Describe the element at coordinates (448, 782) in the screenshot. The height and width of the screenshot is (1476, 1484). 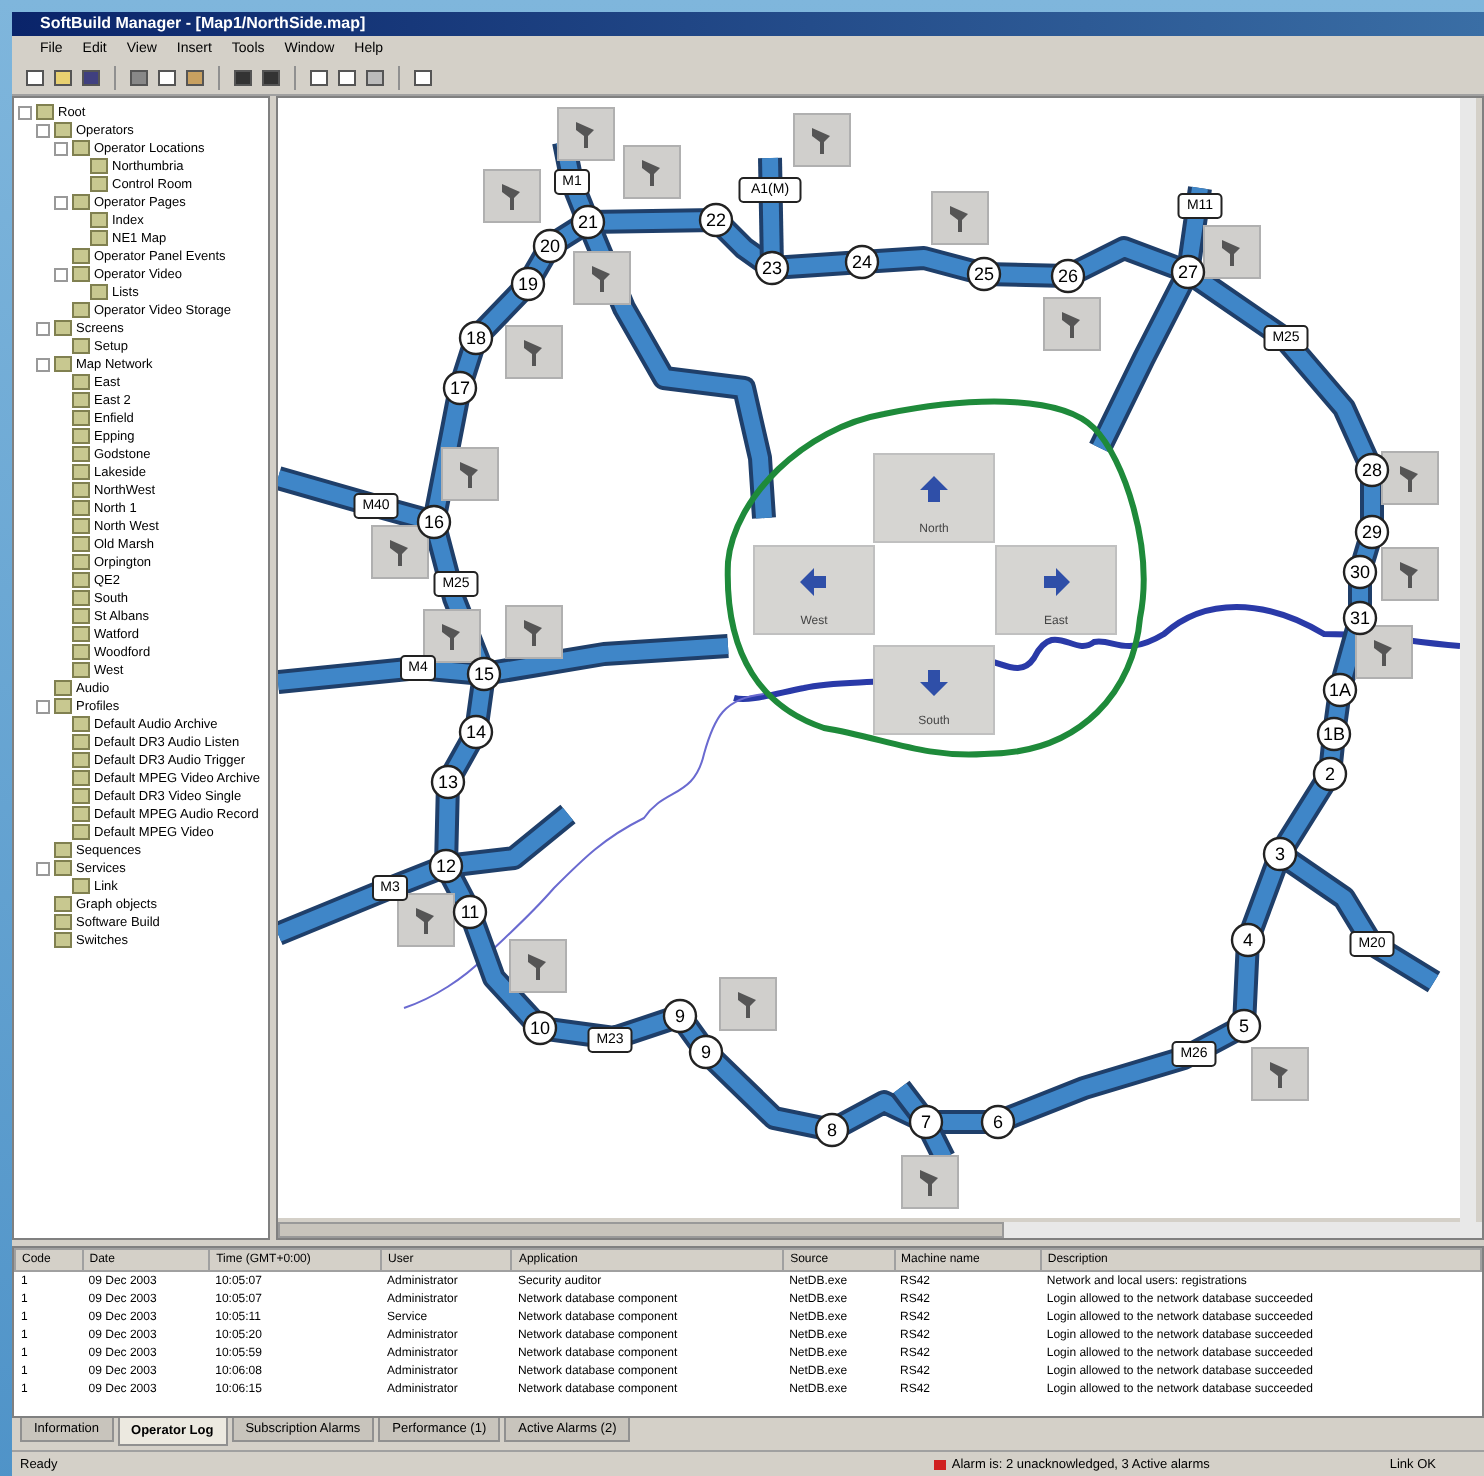
I see `junction-marker: 13` at that location.